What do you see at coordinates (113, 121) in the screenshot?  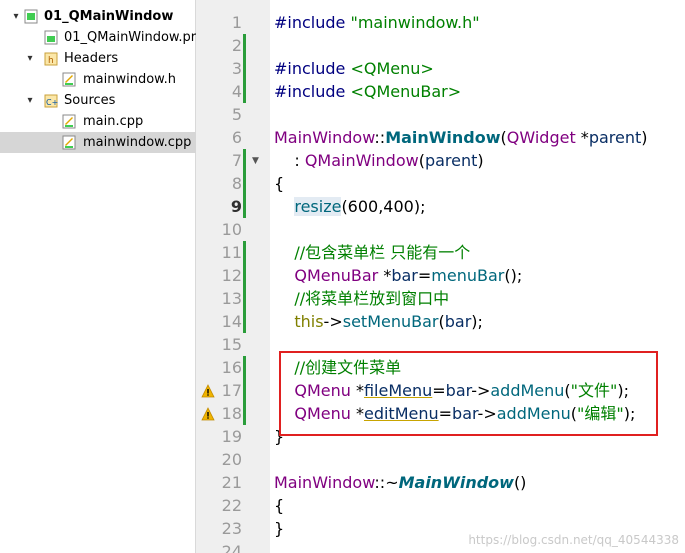 I see `main-cpp-label: main.cpp` at bounding box center [113, 121].